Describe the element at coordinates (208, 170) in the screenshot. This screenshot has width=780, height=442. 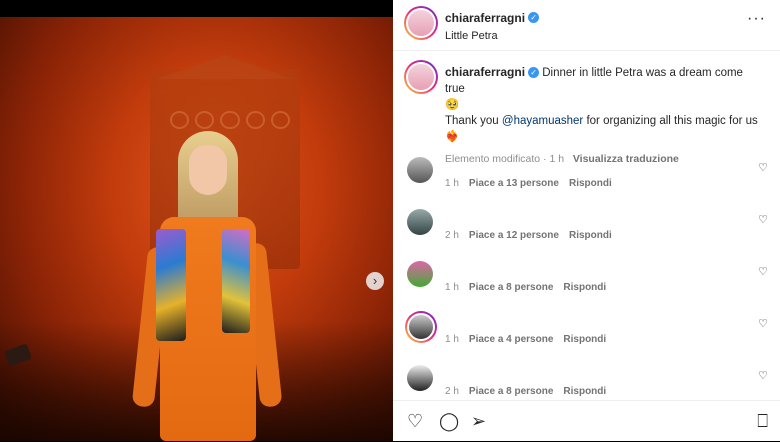
I see `face` at that location.